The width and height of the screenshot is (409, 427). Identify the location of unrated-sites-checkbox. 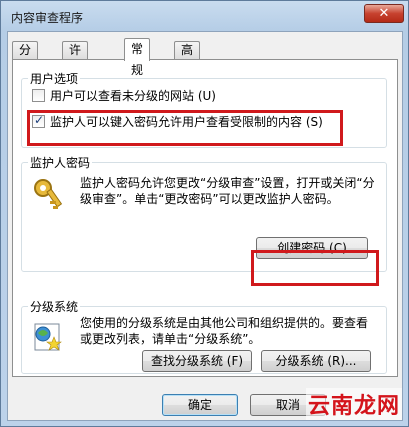
(38, 95).